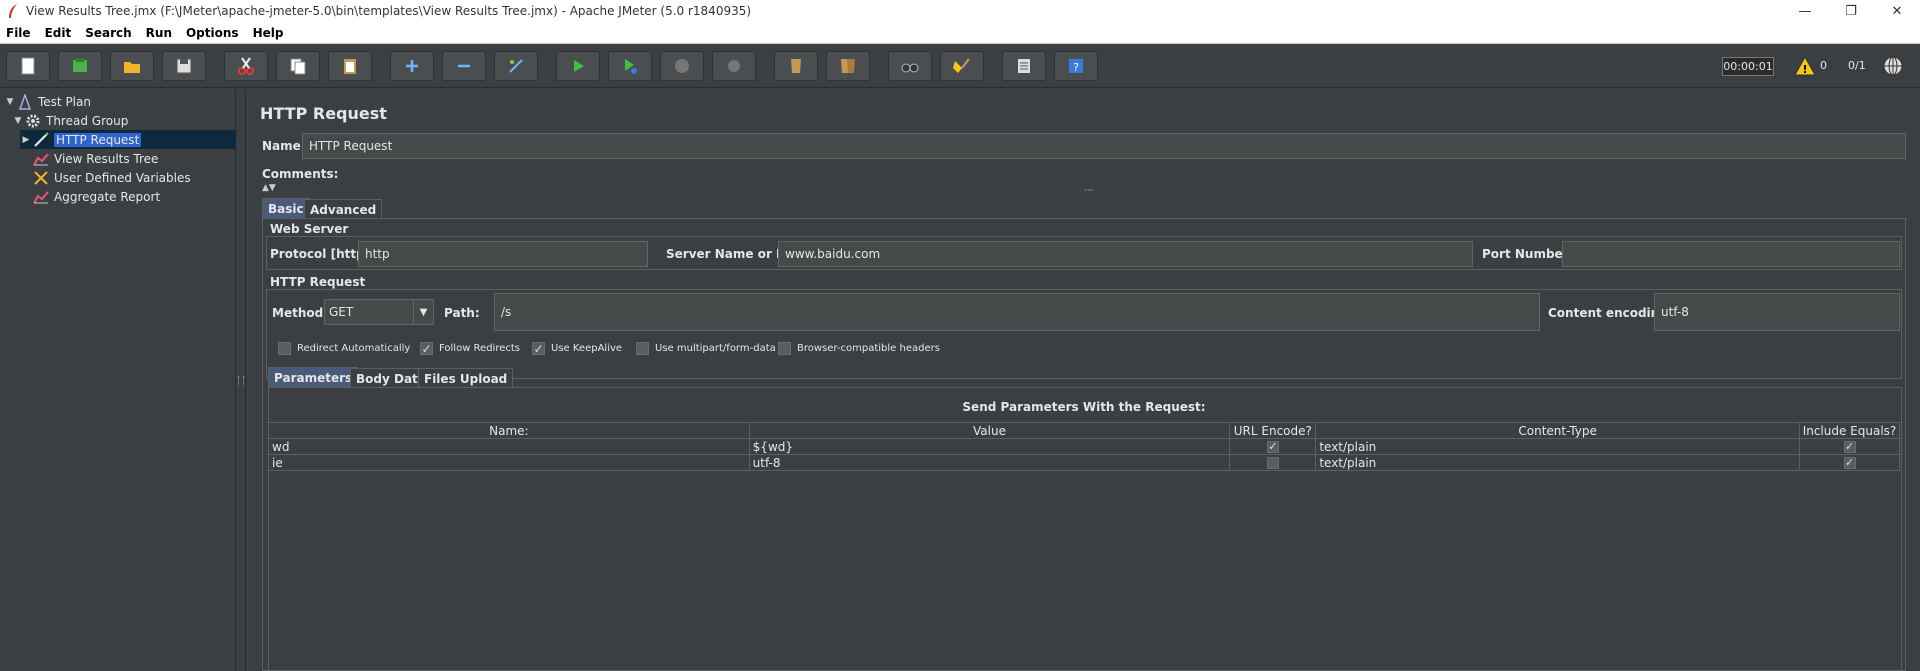 The width and height of the screenshot is (1920, 671). I want to click on start-button, so click(578, 66).